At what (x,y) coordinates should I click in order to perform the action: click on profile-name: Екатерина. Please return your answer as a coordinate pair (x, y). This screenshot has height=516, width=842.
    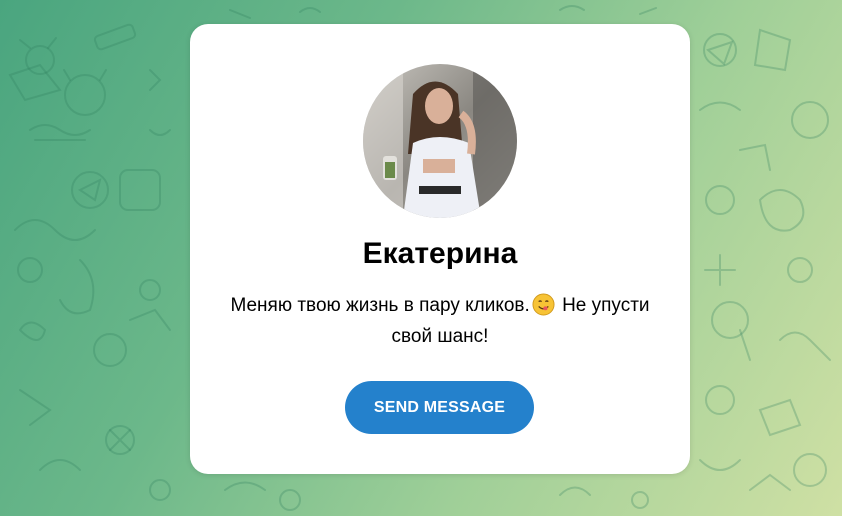
    Looking at the image, I should click on (440, 253).